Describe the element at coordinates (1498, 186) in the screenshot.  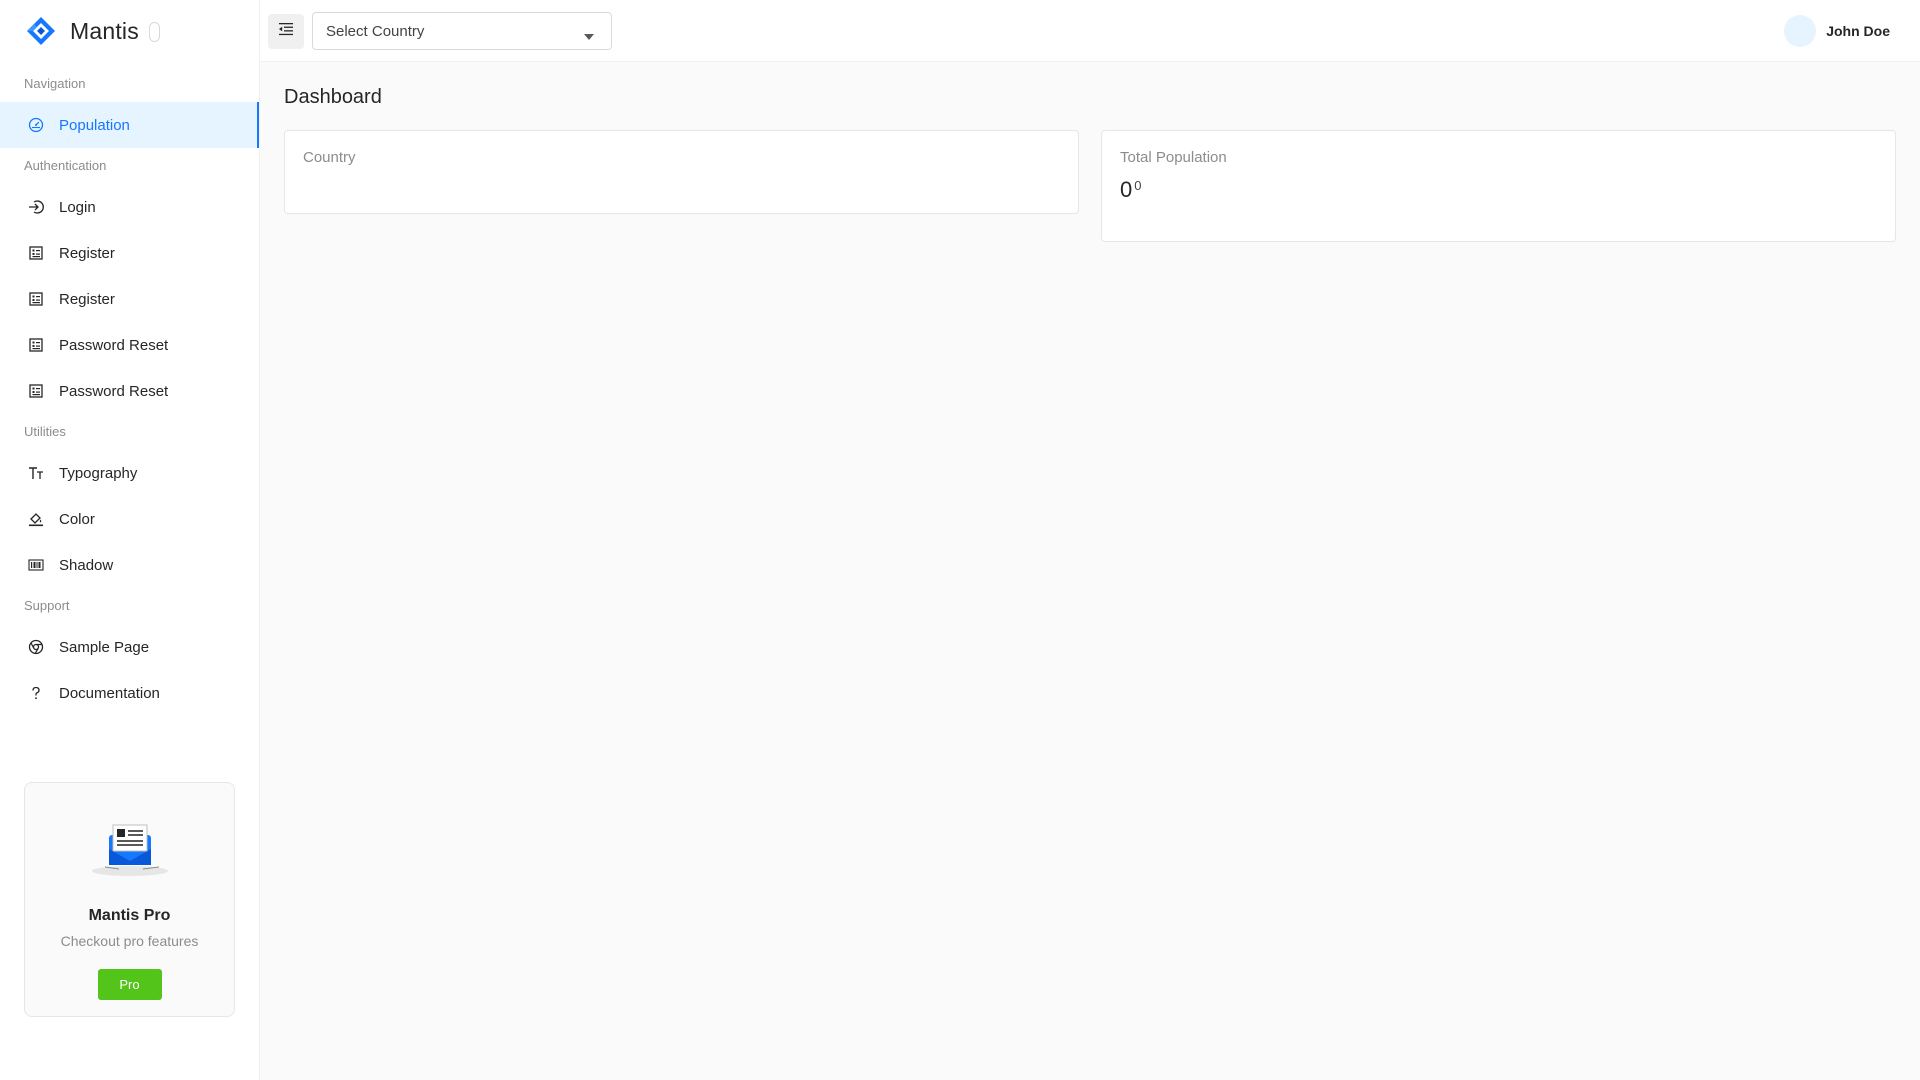
I see `total-population-card: Total Population 0 0` at that location.